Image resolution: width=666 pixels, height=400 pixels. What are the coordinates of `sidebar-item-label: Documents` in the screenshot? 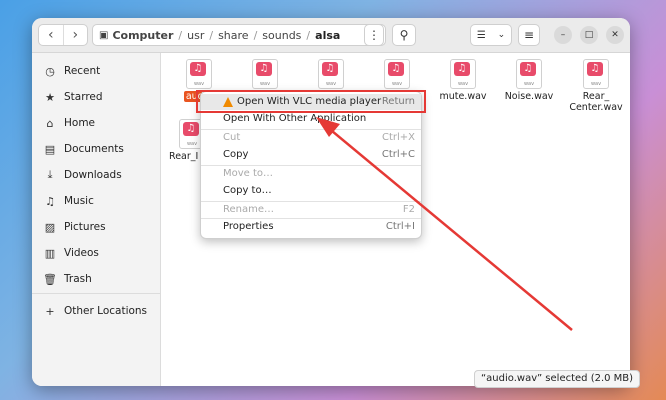 It's located at (94, 149).